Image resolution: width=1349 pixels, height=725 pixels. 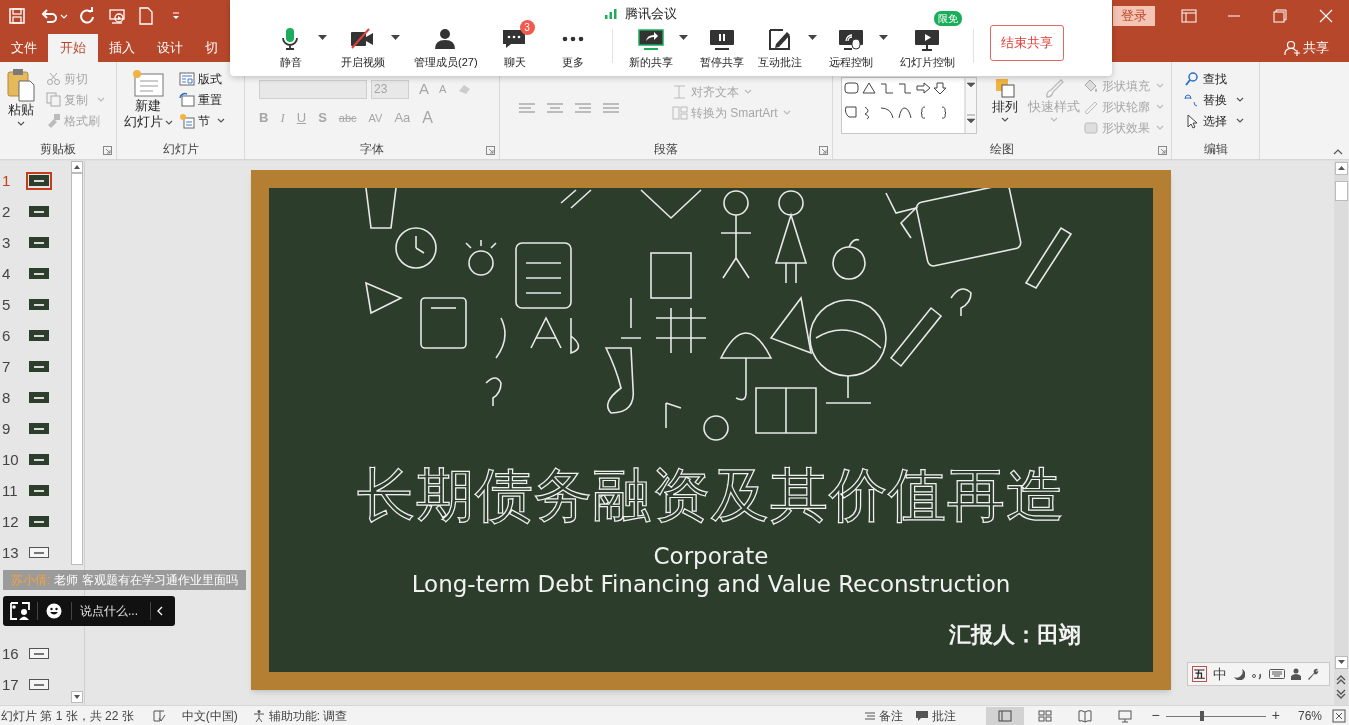 I want to click on arrange-button: 排列, so click(x=1005, y=108).